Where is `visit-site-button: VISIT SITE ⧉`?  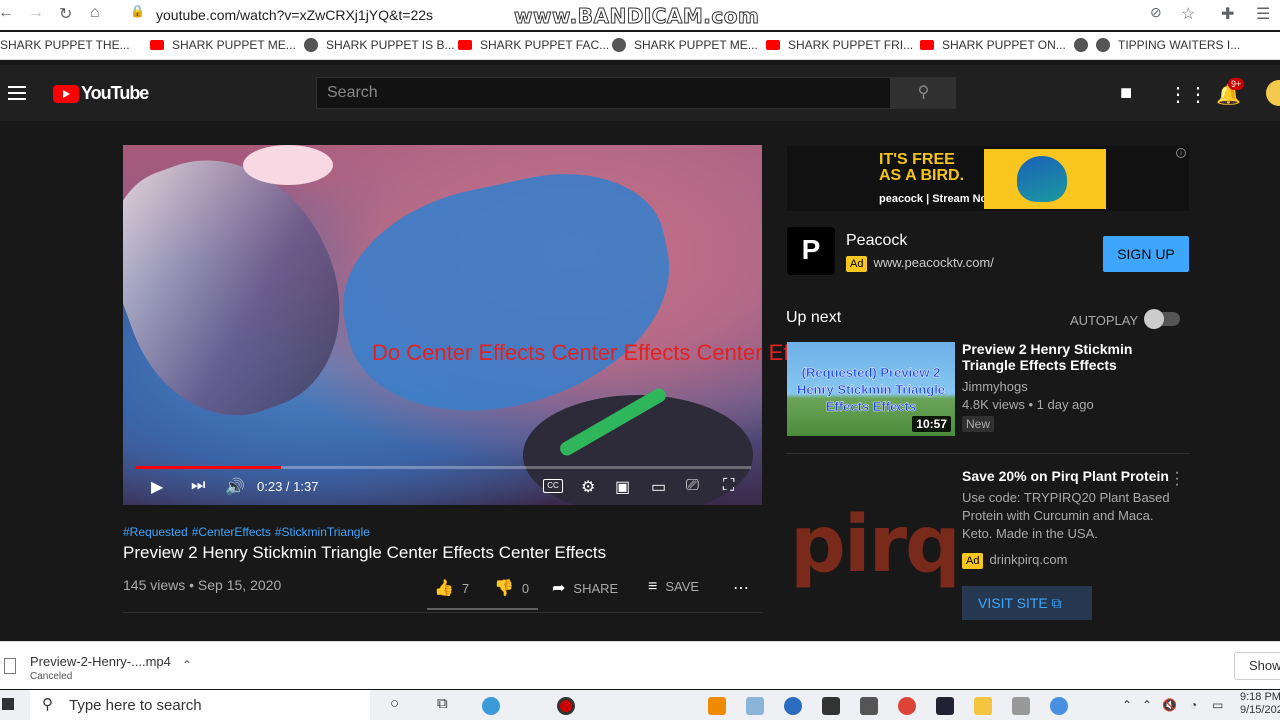 visit-site-button: VISIT SITE ⧉ is located at coordinates (1027, 603).